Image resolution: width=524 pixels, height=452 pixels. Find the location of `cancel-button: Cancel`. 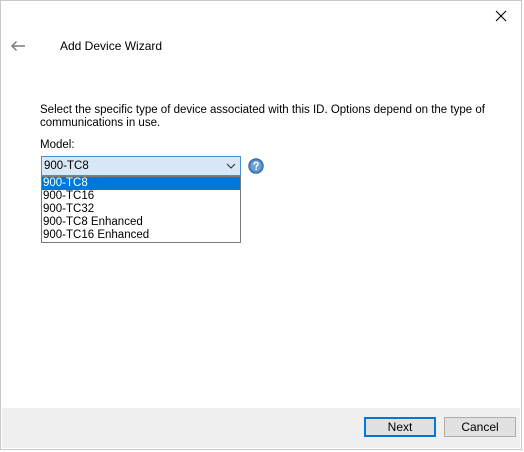

cancel-button: Cancel is located at coordinates (480, 427).